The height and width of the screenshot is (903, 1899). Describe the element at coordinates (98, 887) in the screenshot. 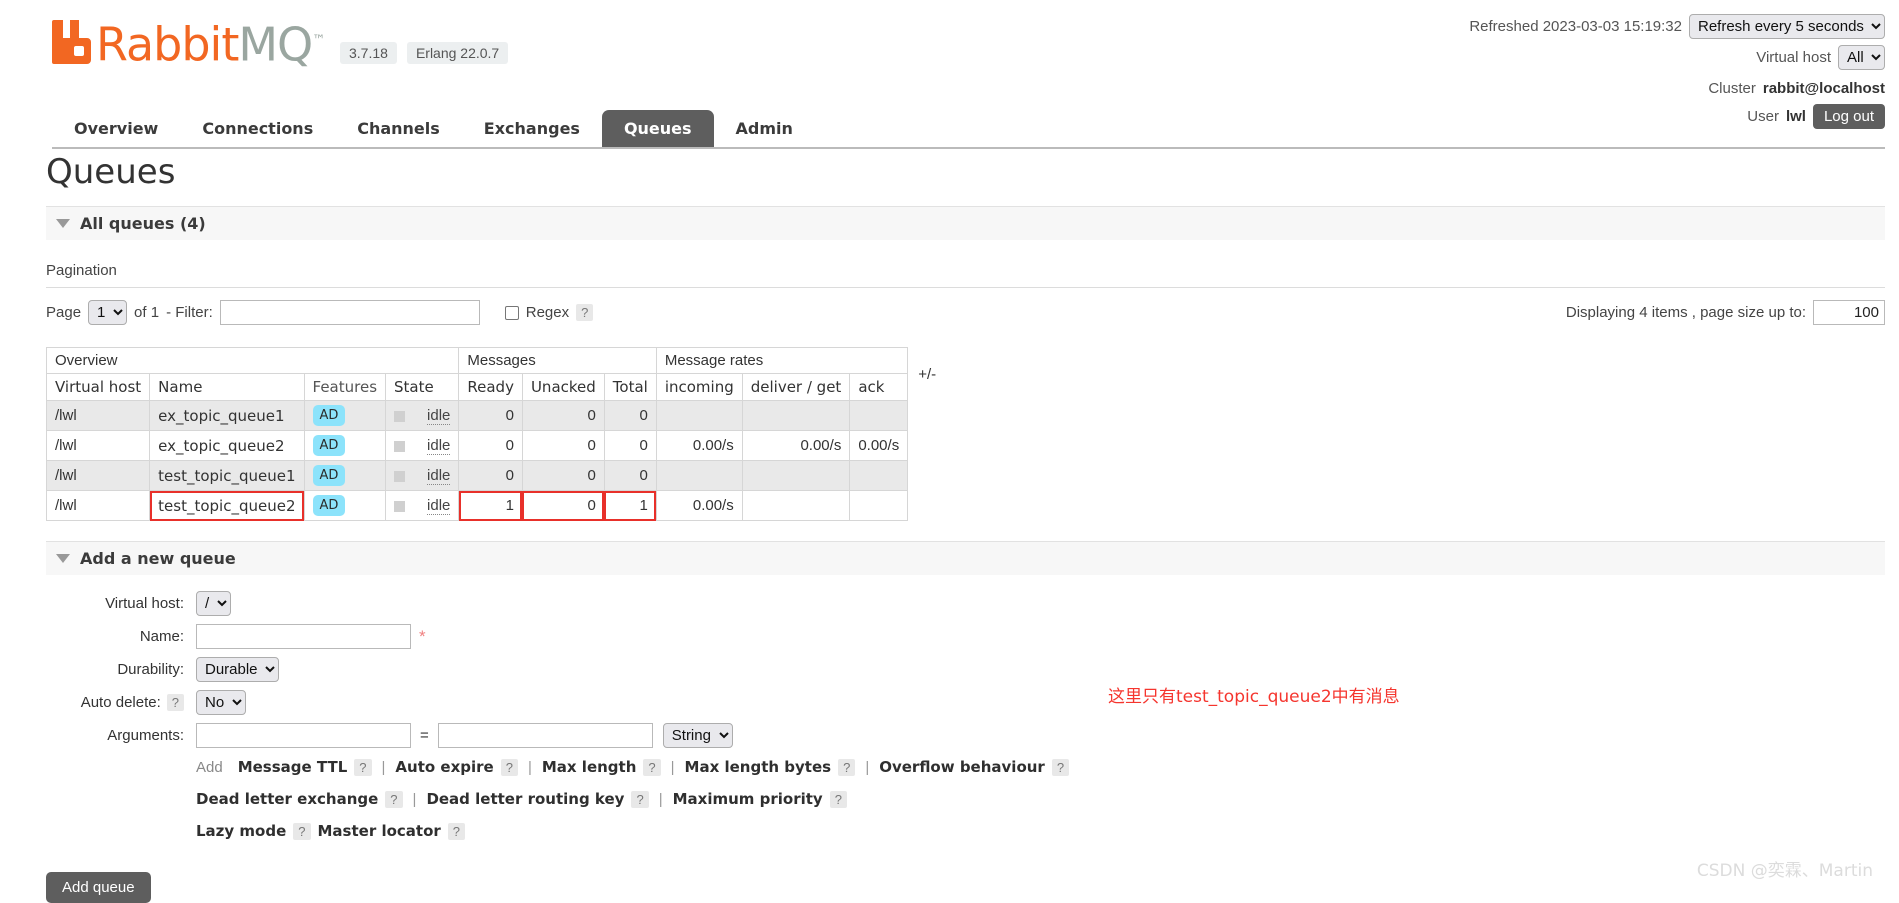

I see `add-queue-submit-button: Add queue` at that location.